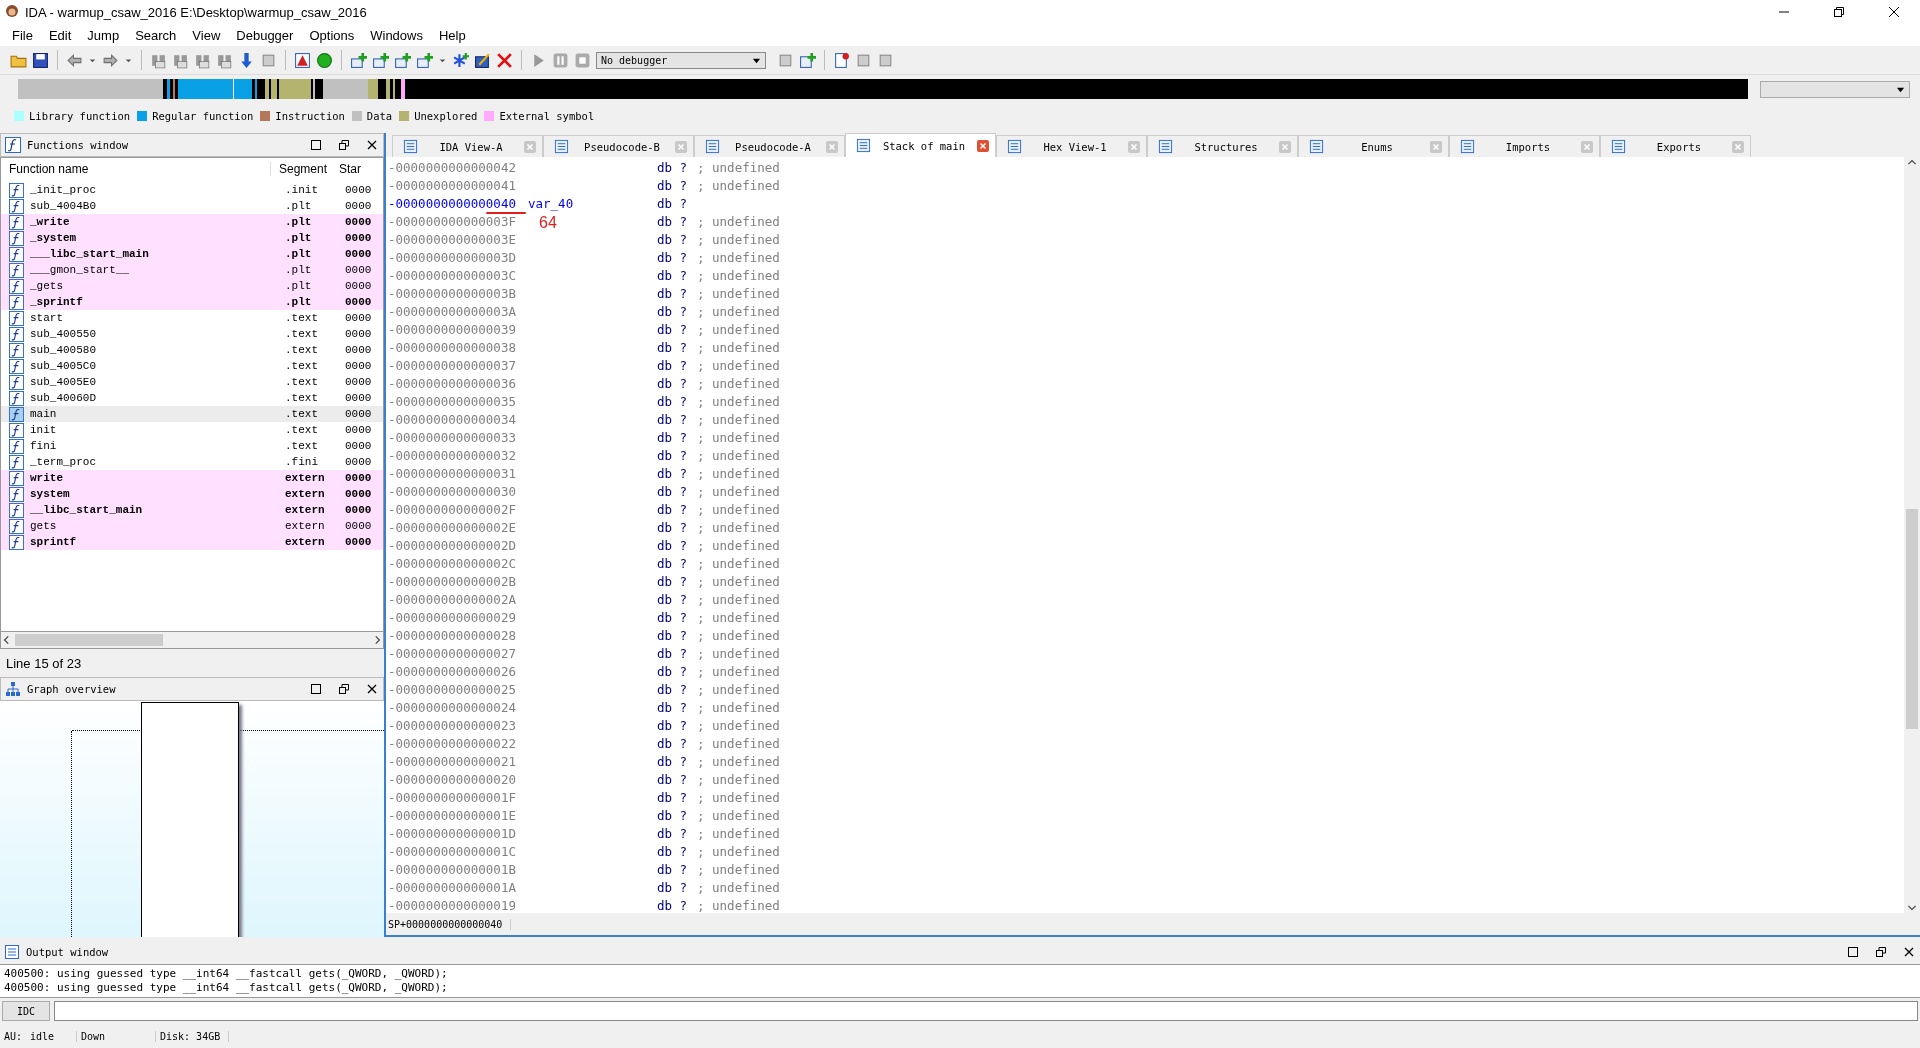 This screenshot has height=1048, width=1920. I want to click on menu-item: View, so click(206, 35).